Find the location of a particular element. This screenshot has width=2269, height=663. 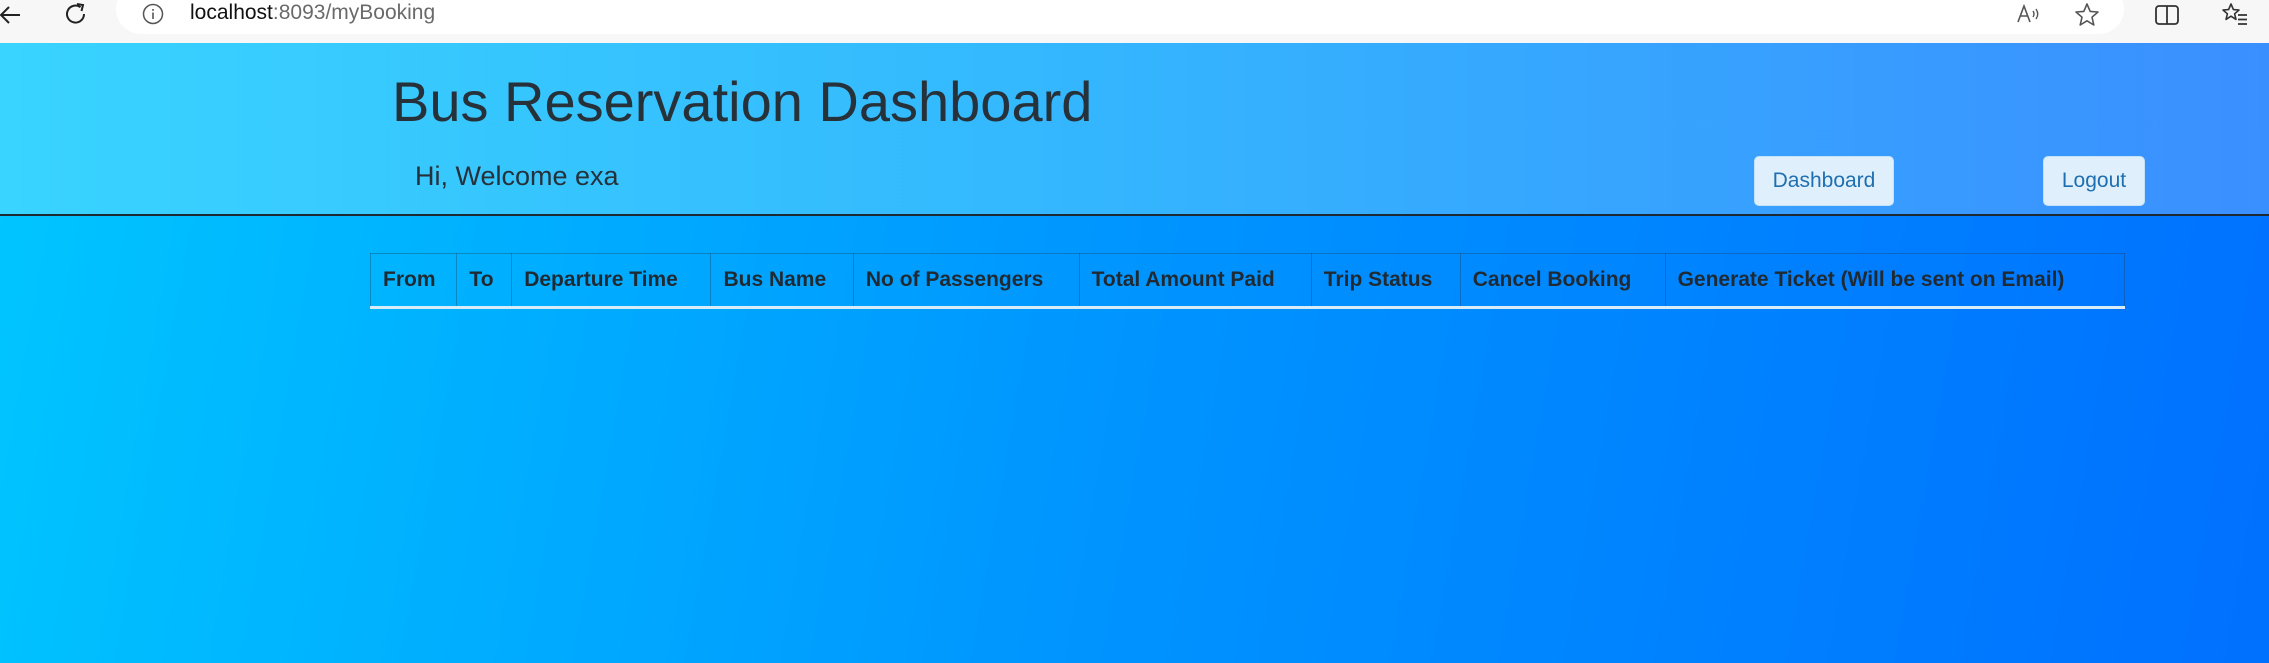

reload-icon is located at coordinates (76, 13).